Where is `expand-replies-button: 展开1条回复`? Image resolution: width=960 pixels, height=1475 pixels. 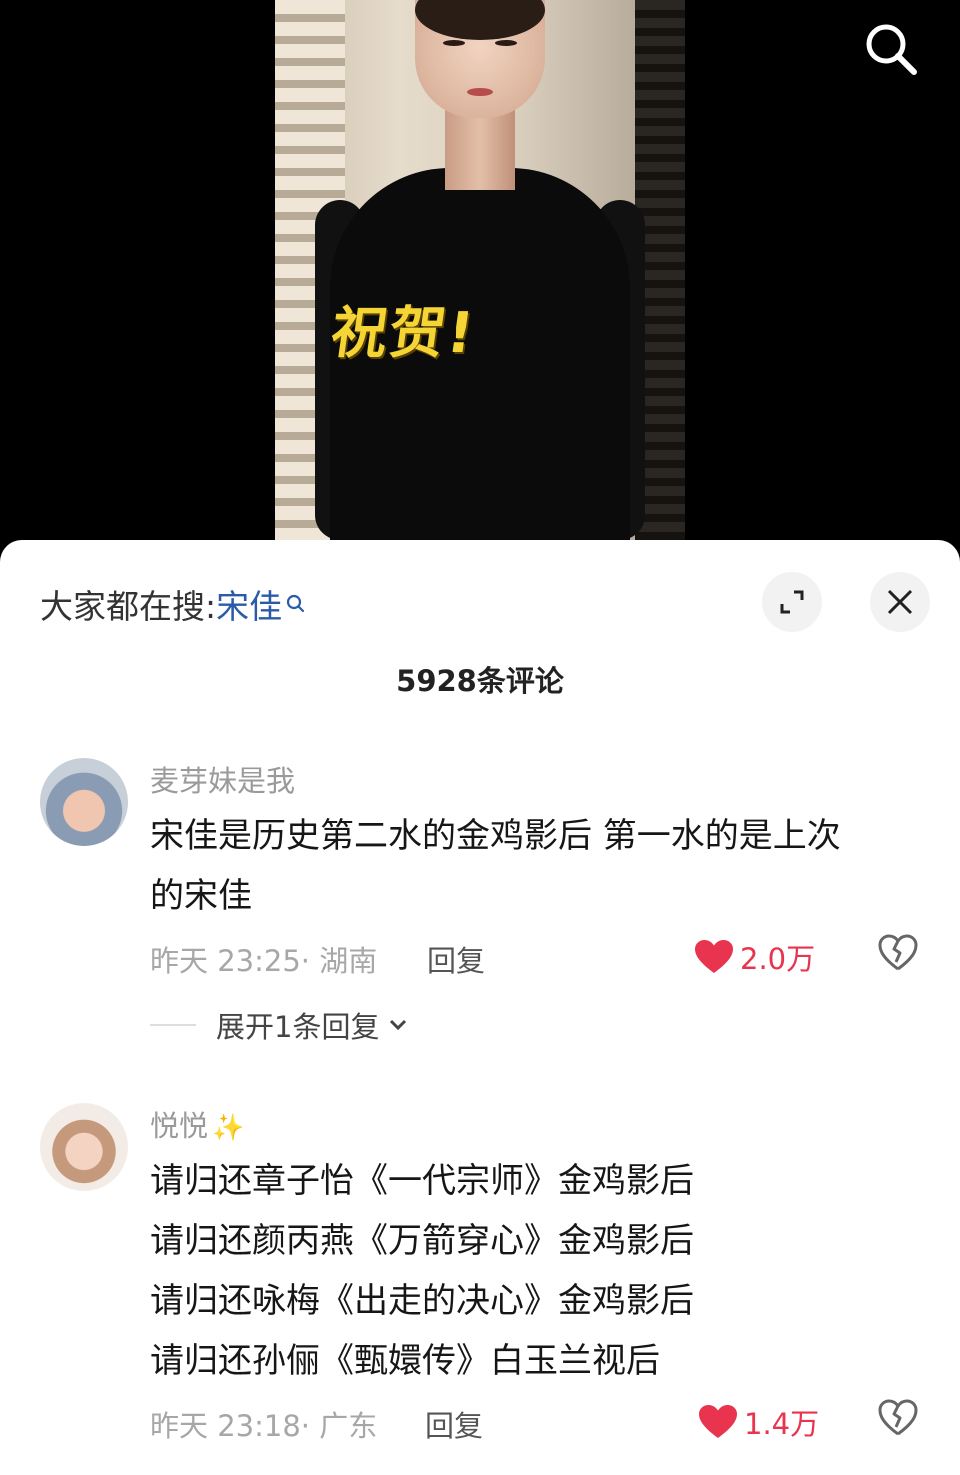
expand-replies-button: 展开1条回复 is located at coordinates (278, 1025).